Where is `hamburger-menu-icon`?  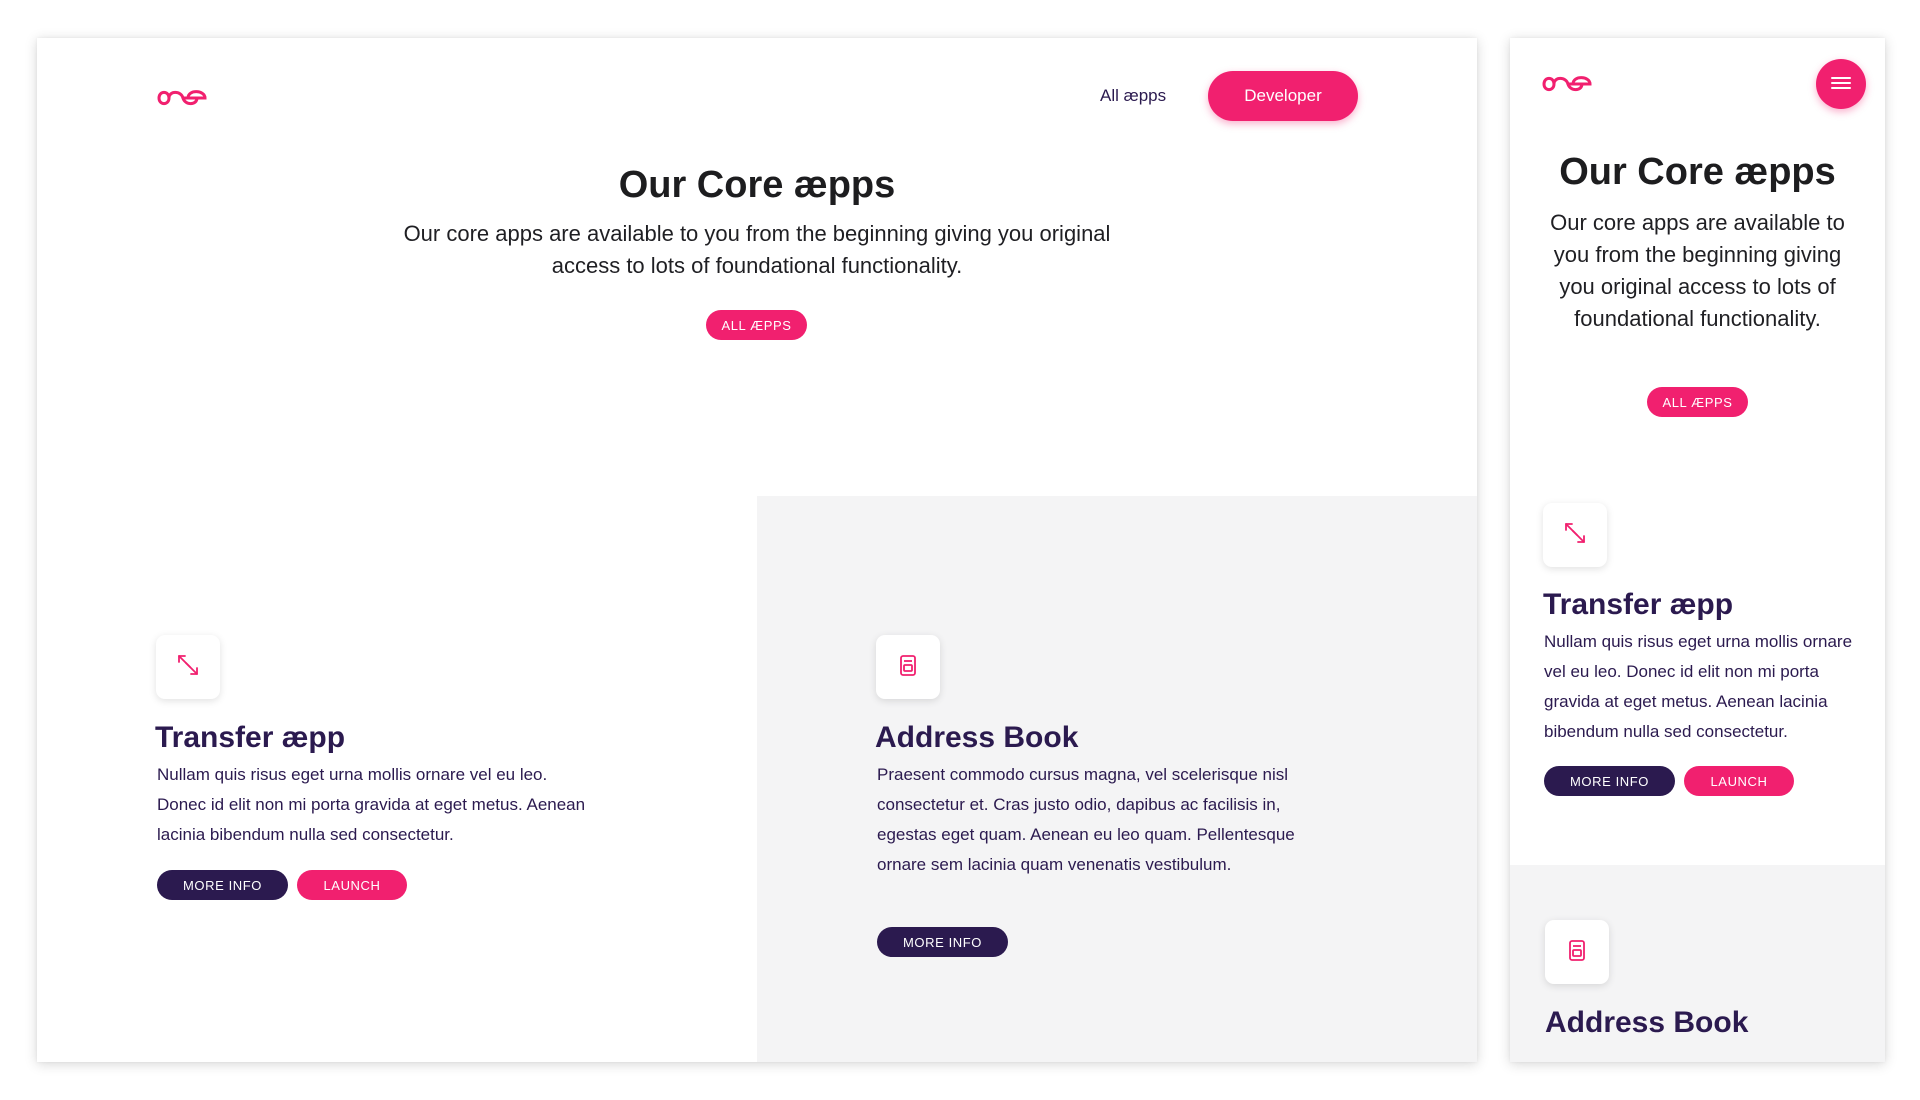
hamburger-menu-icon is located at coordinates (1841, 84).